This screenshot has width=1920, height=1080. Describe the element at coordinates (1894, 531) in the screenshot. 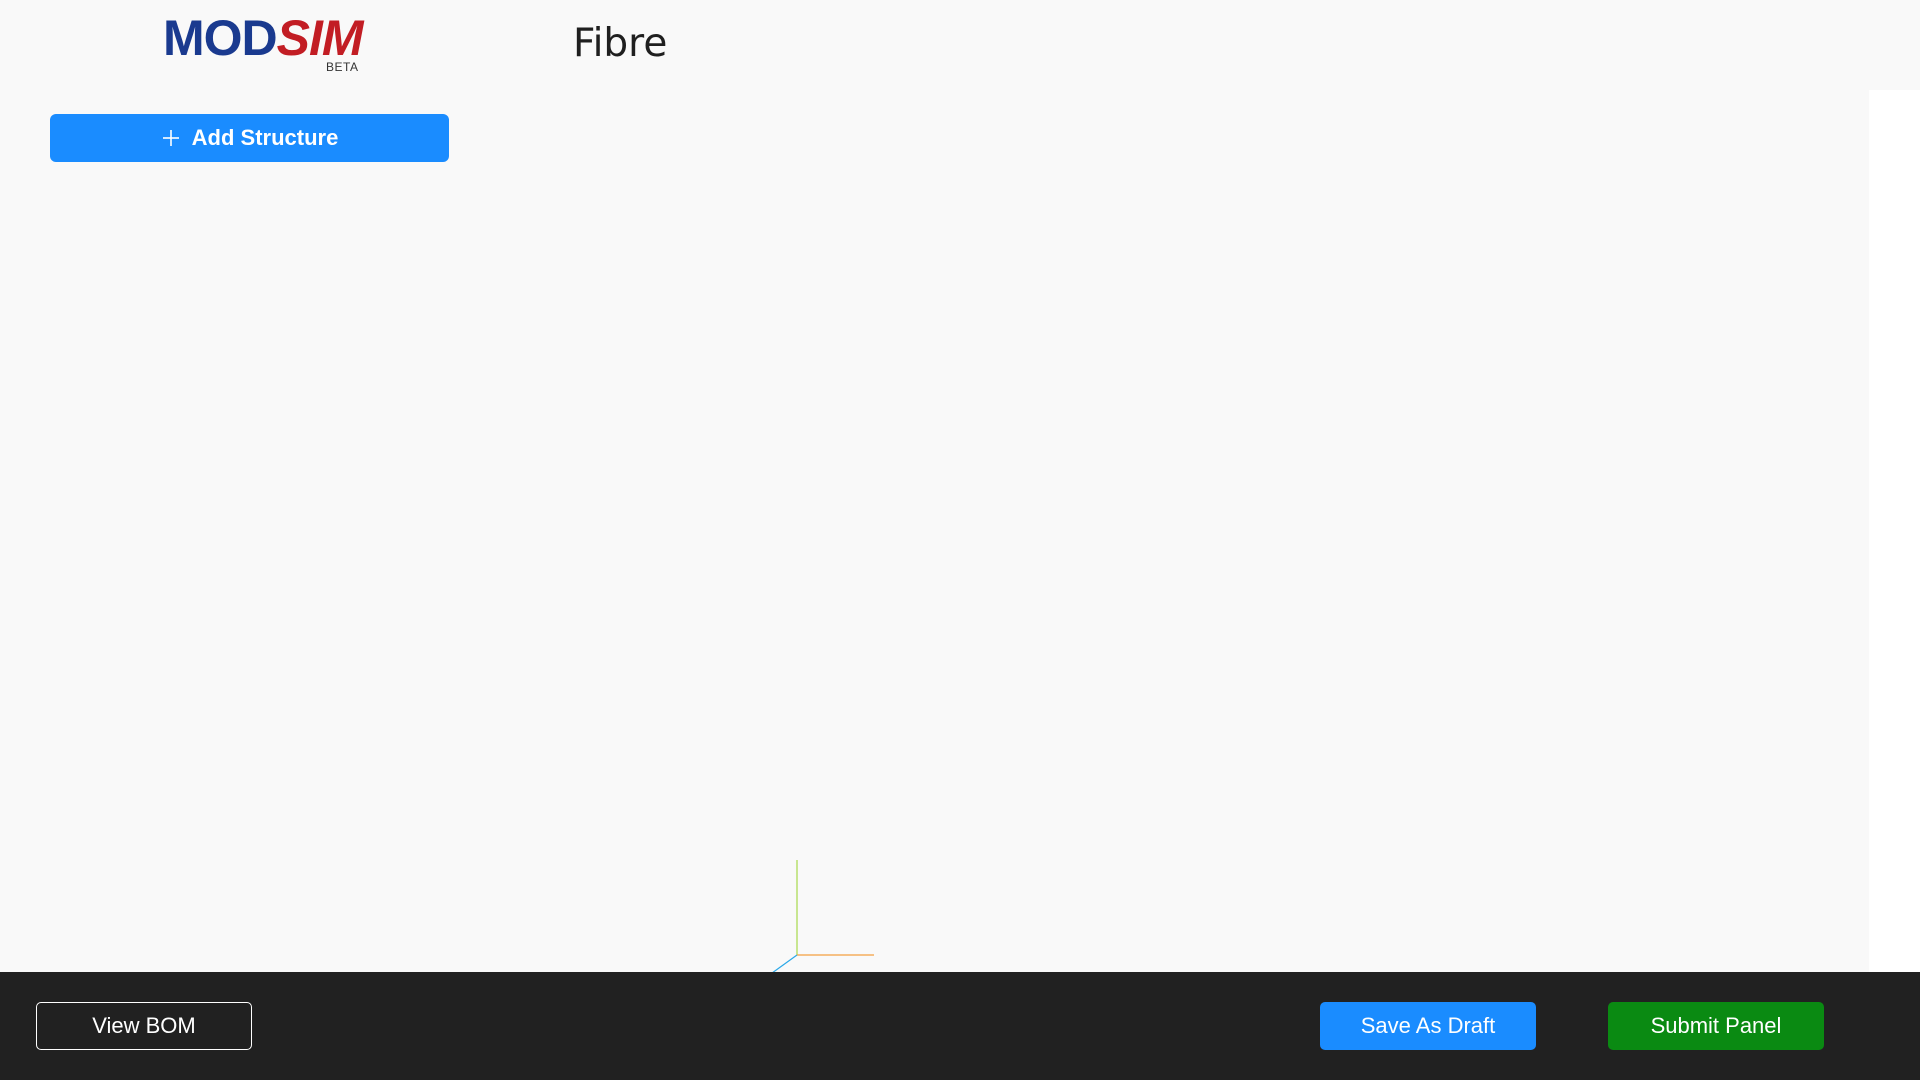

I see `right-panel-strip` at that location.